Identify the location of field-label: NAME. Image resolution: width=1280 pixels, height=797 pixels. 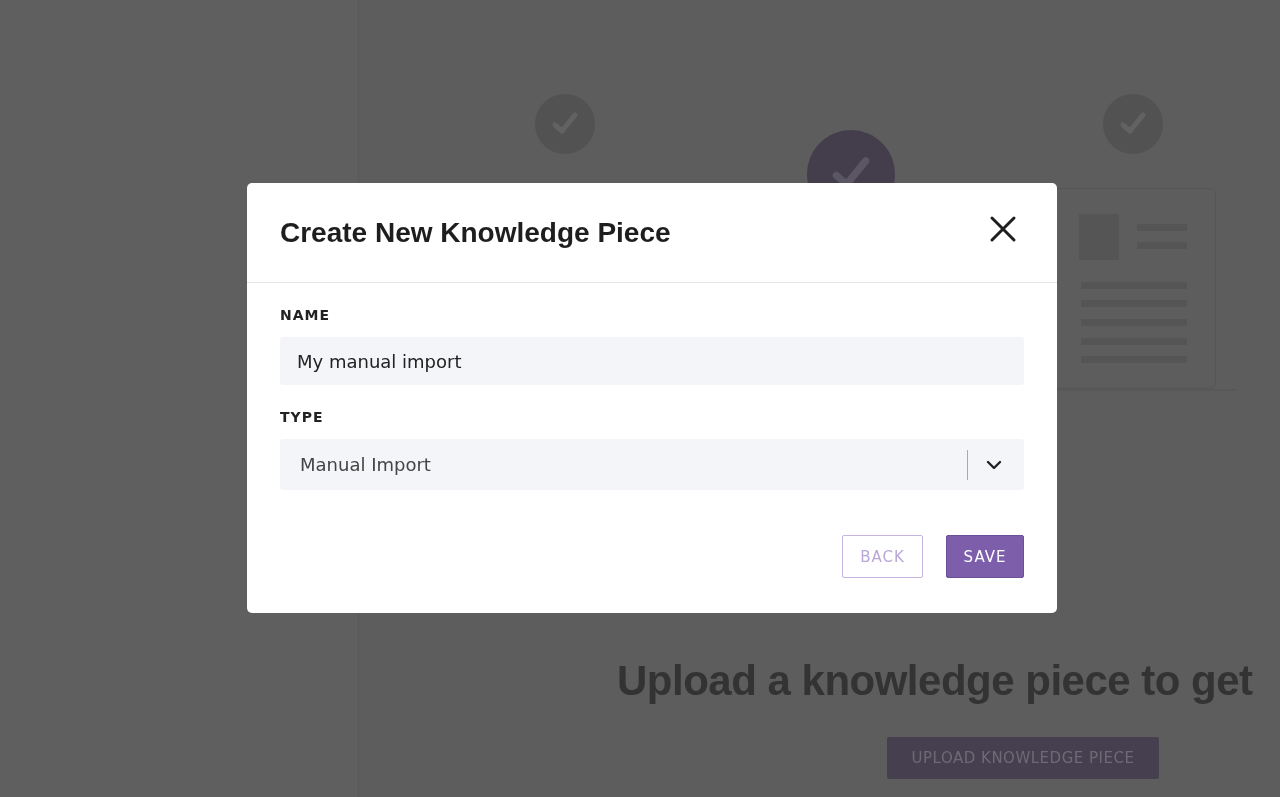
(306, 315).